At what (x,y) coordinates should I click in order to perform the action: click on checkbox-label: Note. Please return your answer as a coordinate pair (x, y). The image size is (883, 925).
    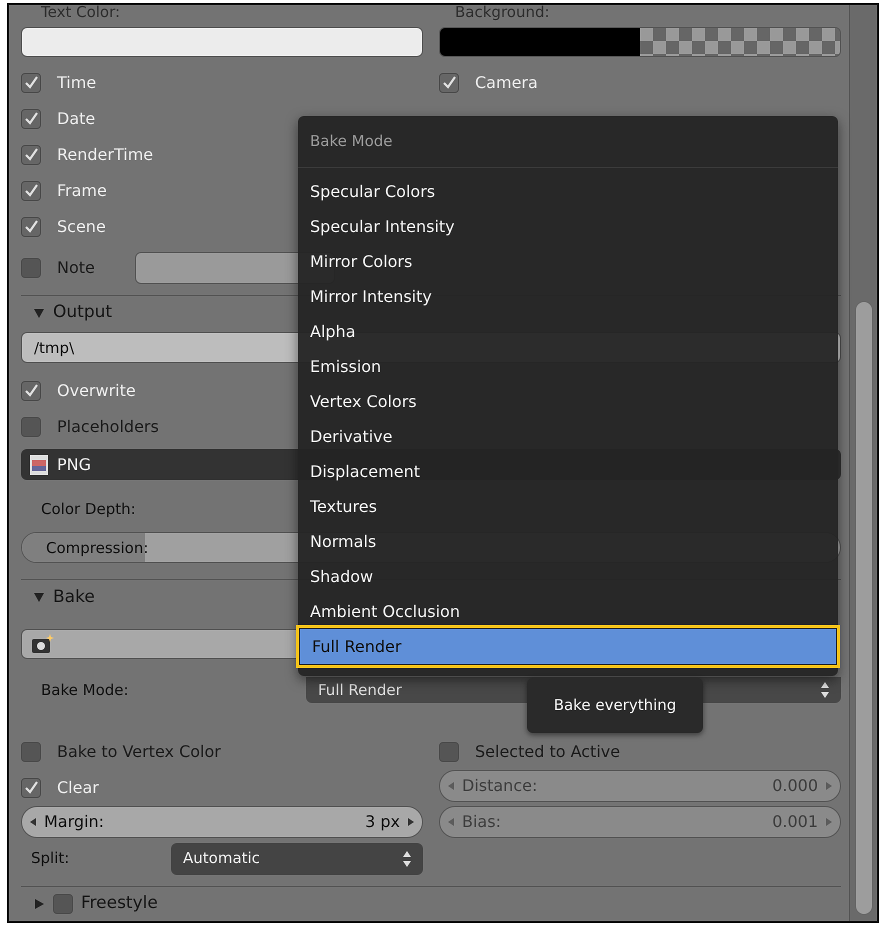
    Looking at the image, I should click on (76, 267).